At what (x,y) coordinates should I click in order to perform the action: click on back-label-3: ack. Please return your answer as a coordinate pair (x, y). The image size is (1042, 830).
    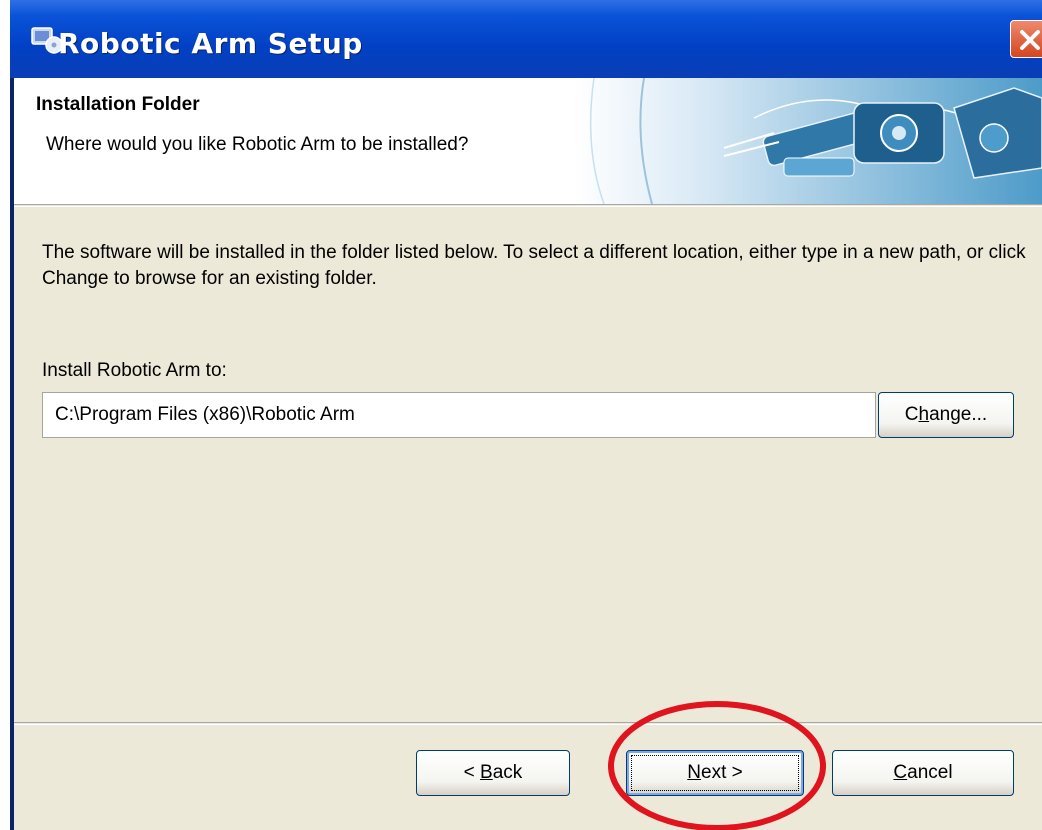
    Looking at the image, I should click on (507, 772).